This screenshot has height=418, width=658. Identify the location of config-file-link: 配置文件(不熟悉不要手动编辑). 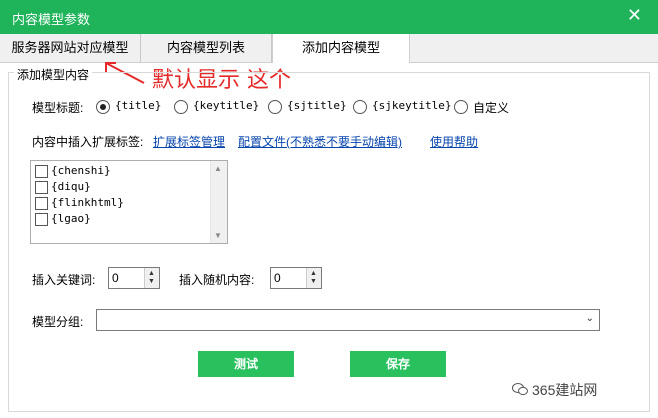
(320, 141).